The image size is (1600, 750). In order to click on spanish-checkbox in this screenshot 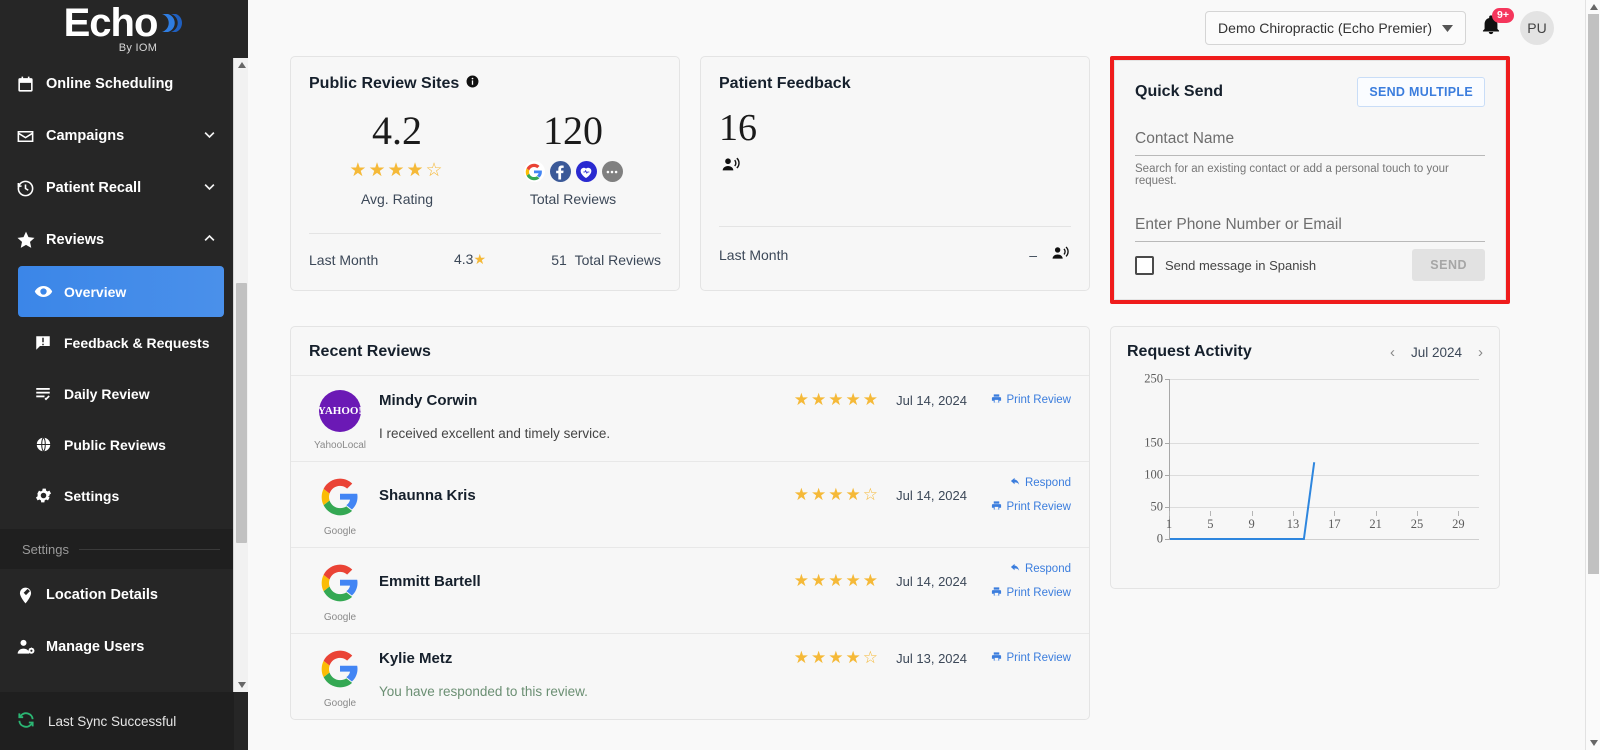, I will do `click(1144, 265)`.